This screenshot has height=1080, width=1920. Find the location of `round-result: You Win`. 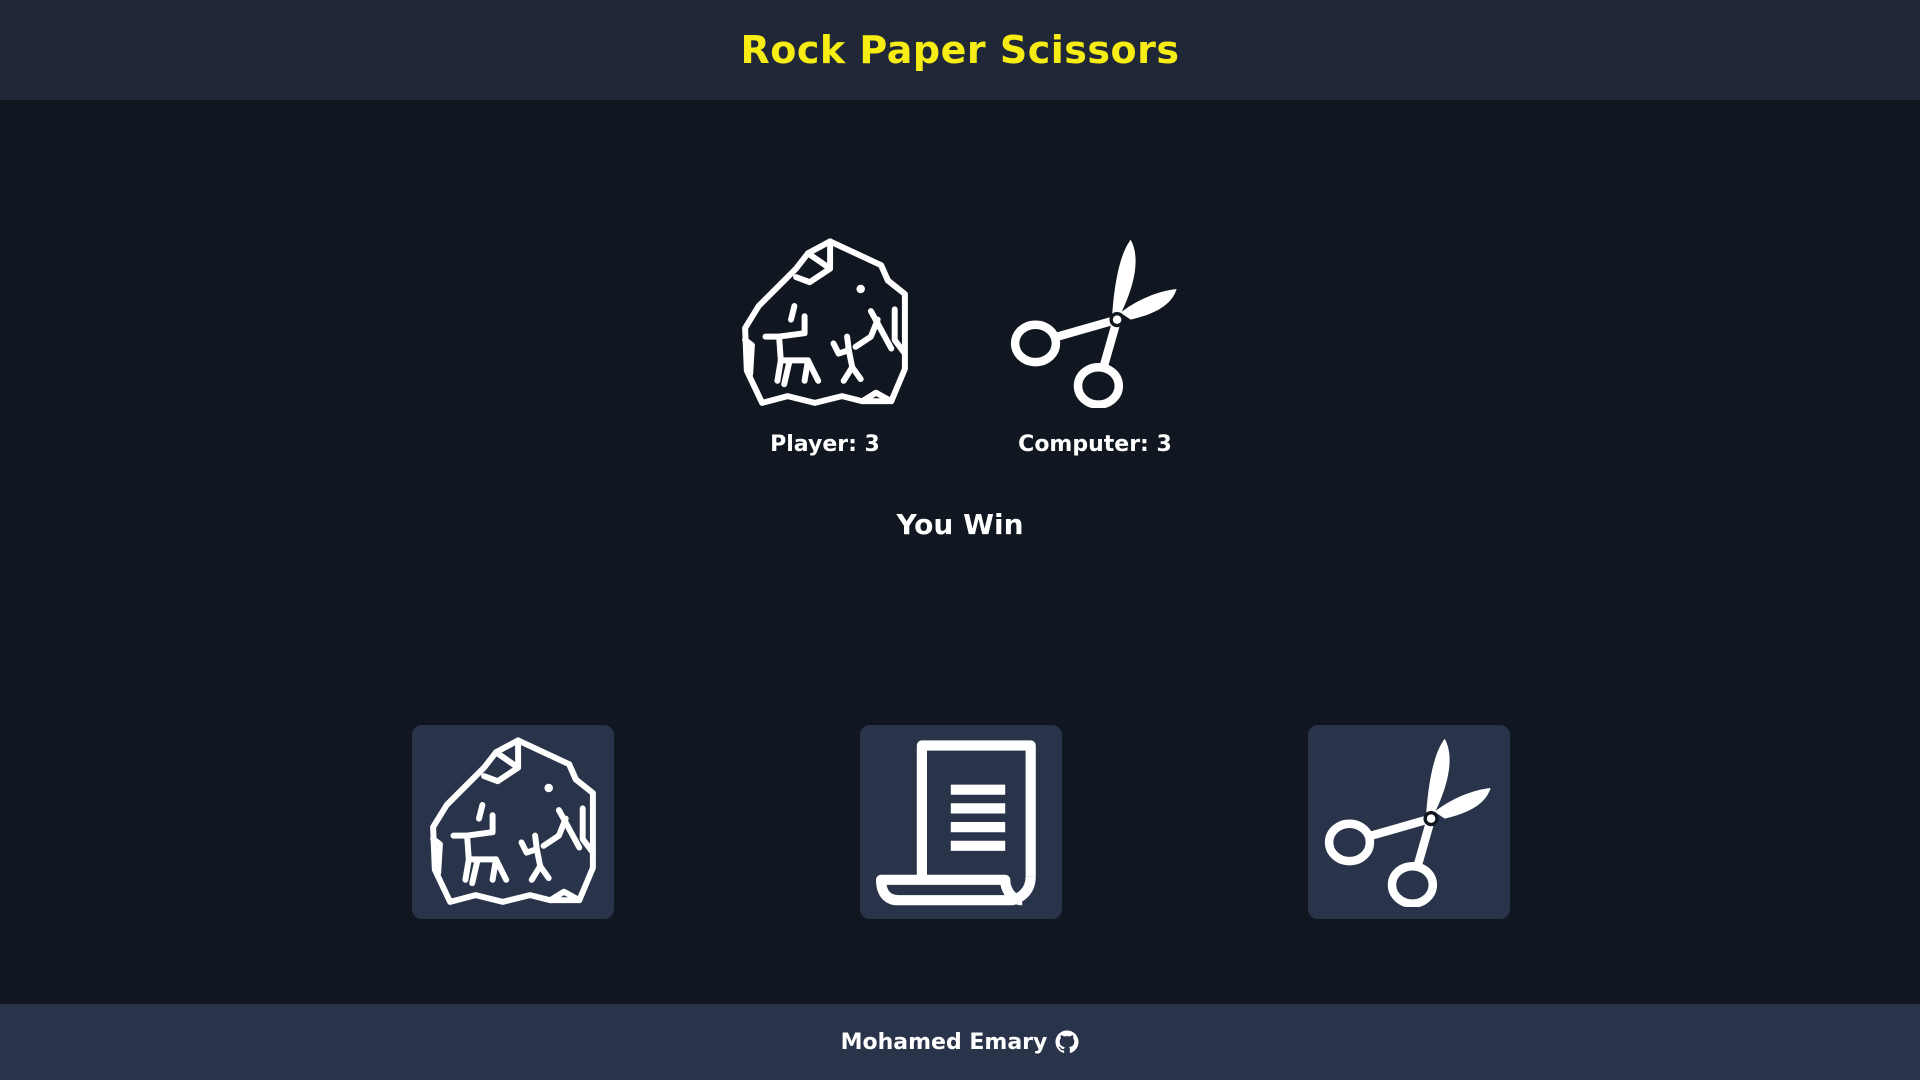

round-result: You Win is located at coordinates (960, 524).